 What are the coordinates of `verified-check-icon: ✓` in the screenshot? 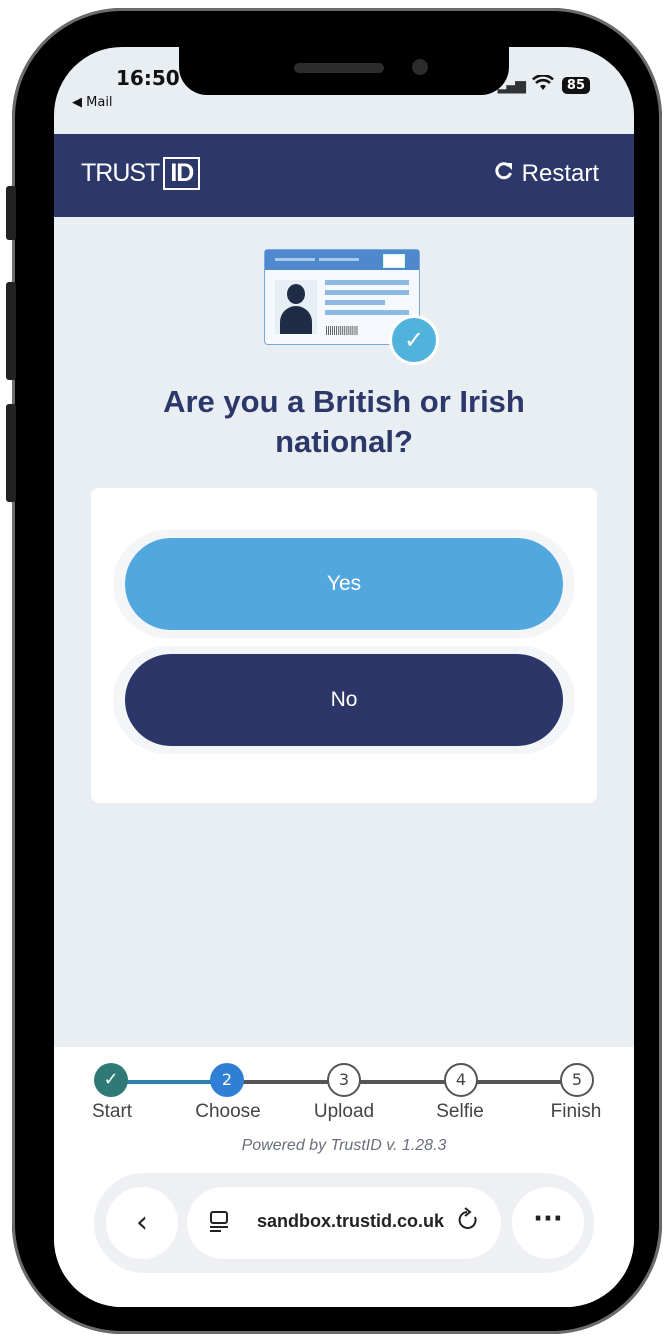 It's located at (414, 340).